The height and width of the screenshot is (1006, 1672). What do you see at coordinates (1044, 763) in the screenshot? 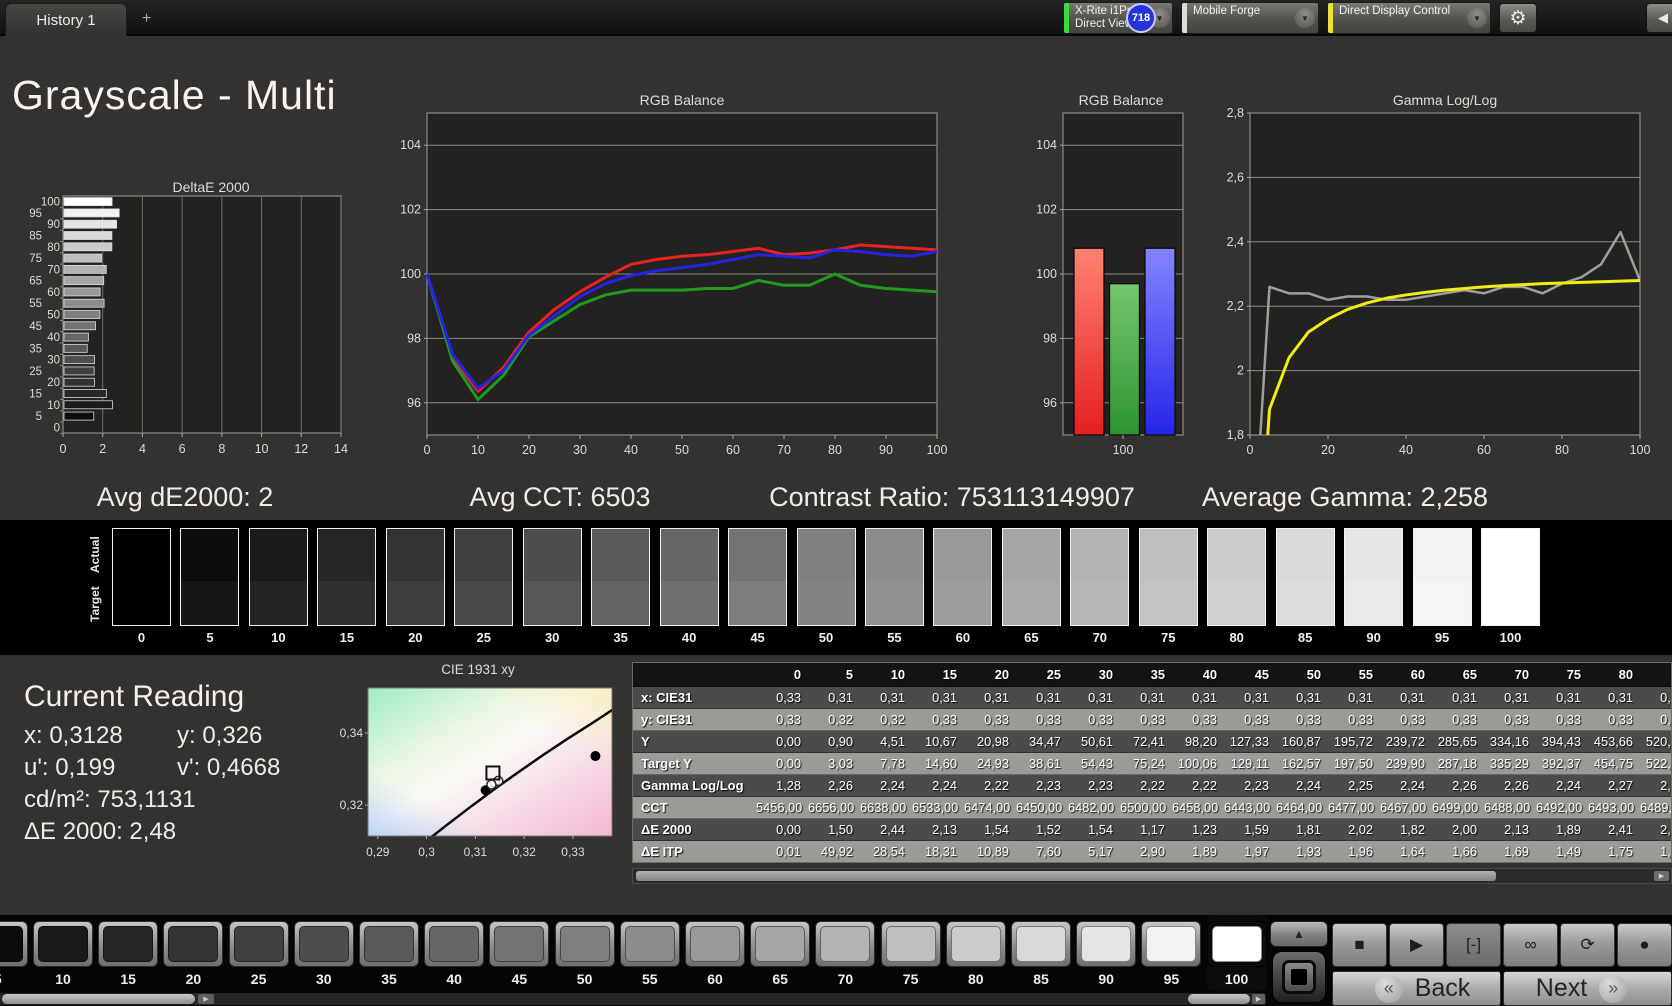
I see `table-cell: 38,61` at bounding box center [1044, 763].